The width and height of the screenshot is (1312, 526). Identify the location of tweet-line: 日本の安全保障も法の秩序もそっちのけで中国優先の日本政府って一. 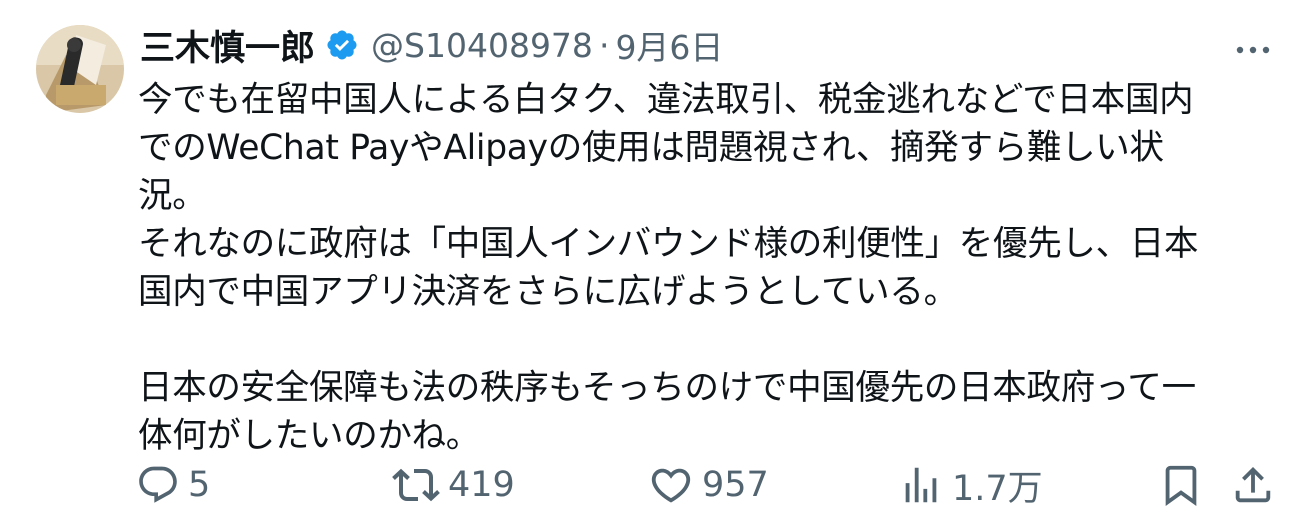
(667, 388).